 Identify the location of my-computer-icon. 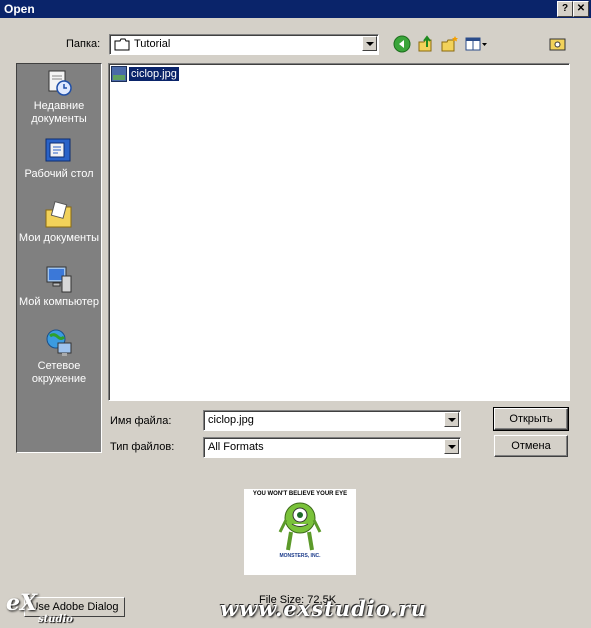
(59, 279).